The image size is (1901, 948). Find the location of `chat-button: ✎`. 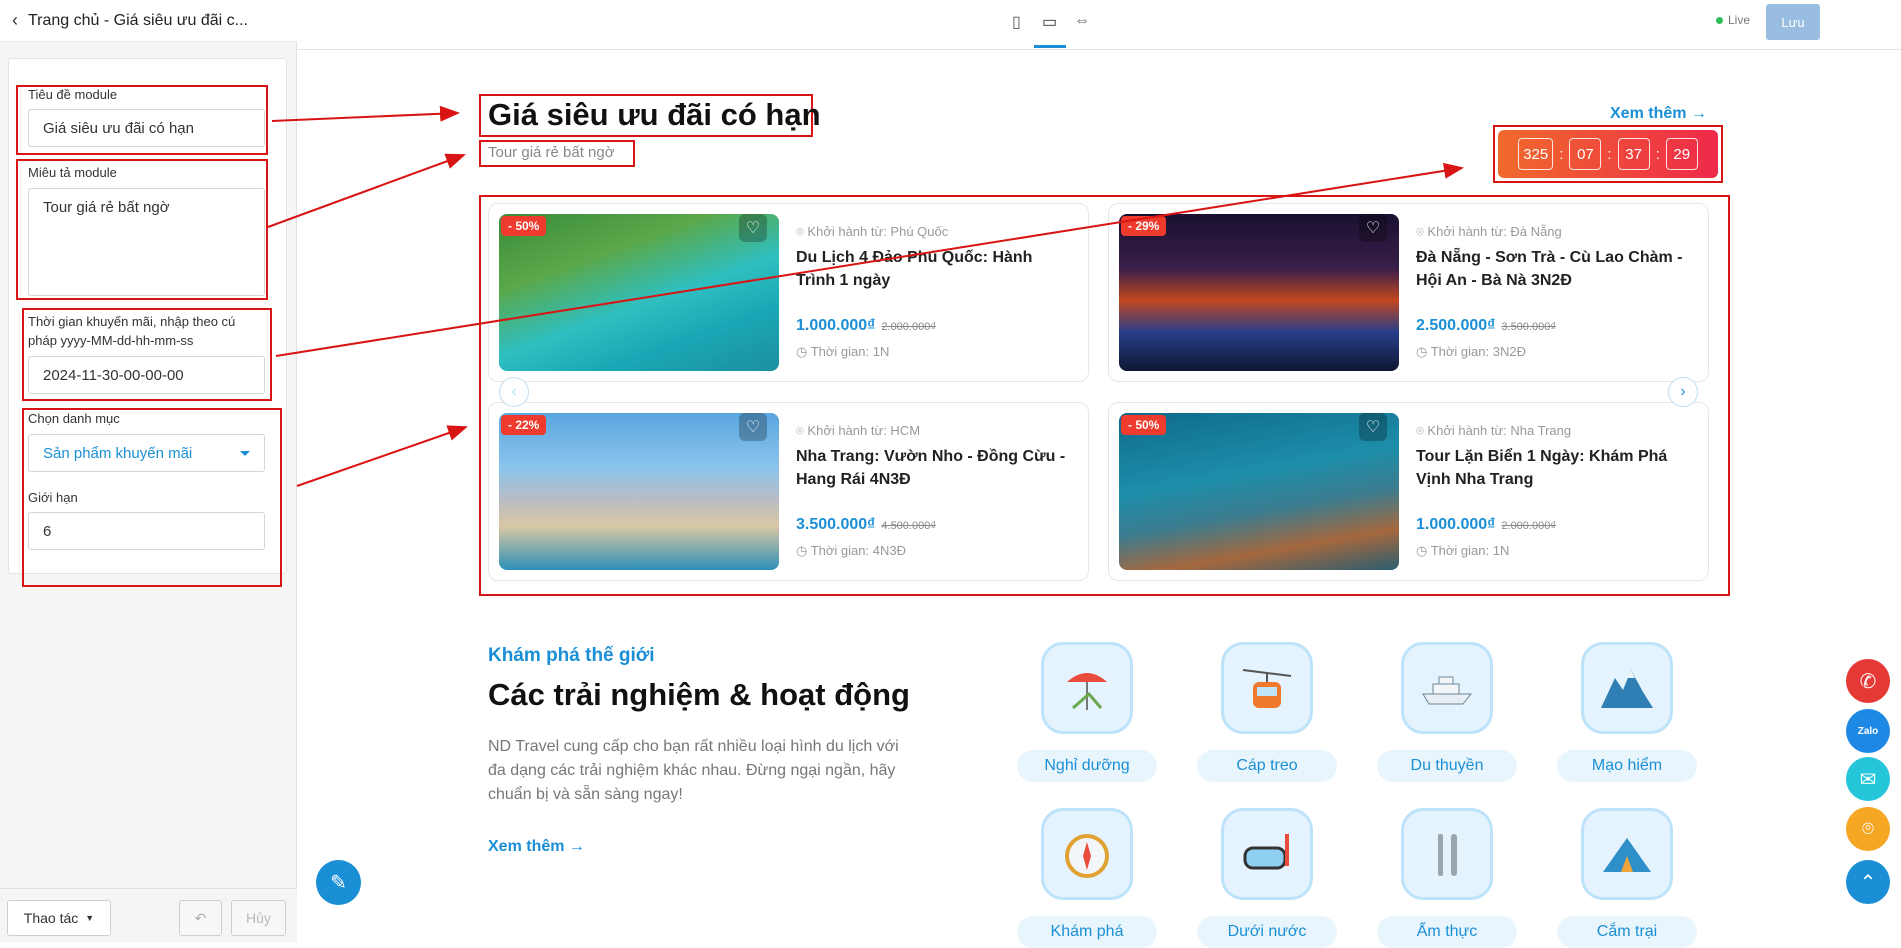

chat-button: ✎ is located at coordinates (338, 882).